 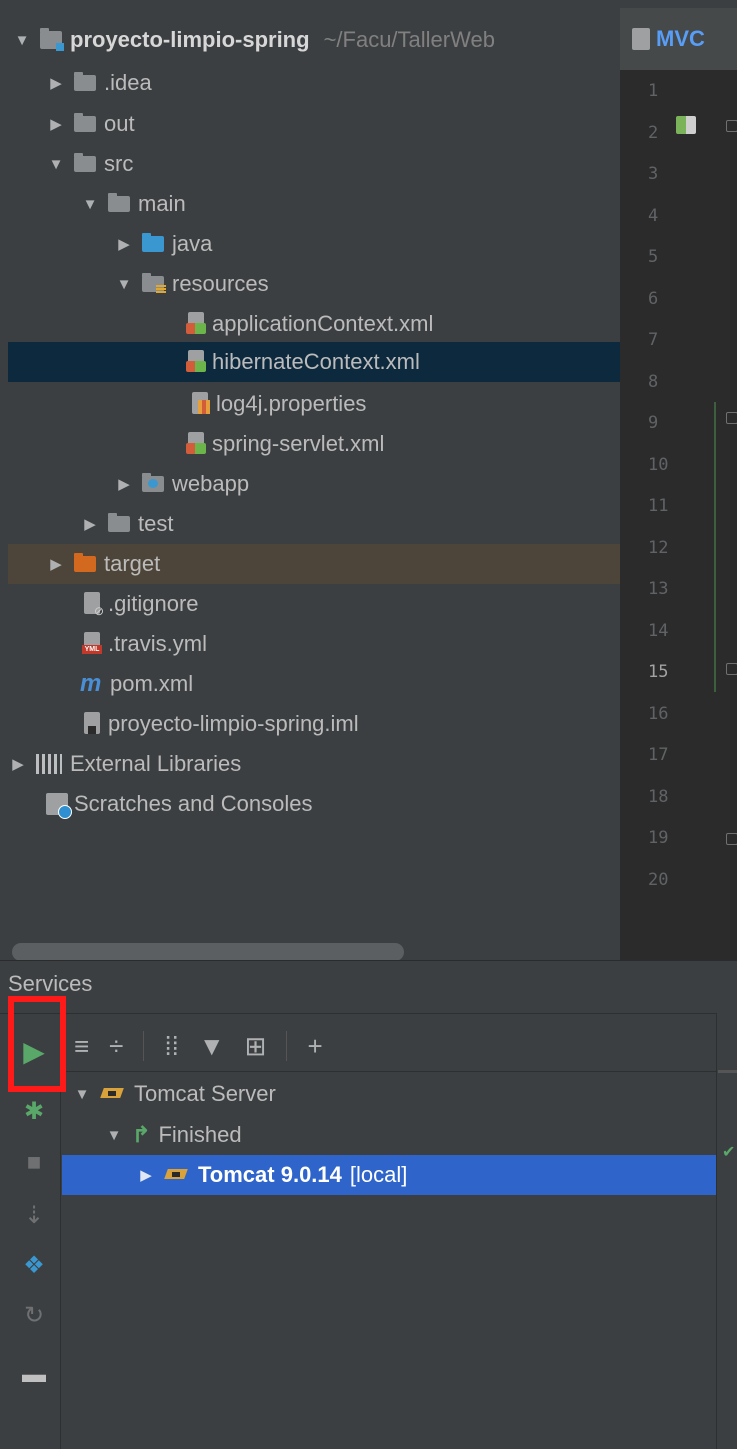 What do you see at coordinates (34, 1235) in the screenshot?
I see `services-side-toolbar: ▶ ✱ ■ ⇣ ❖ ↻ ▬` at bounding box center [34, 1235].